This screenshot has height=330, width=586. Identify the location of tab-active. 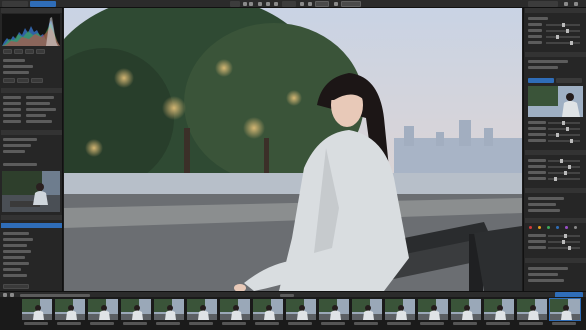
(541, 80).